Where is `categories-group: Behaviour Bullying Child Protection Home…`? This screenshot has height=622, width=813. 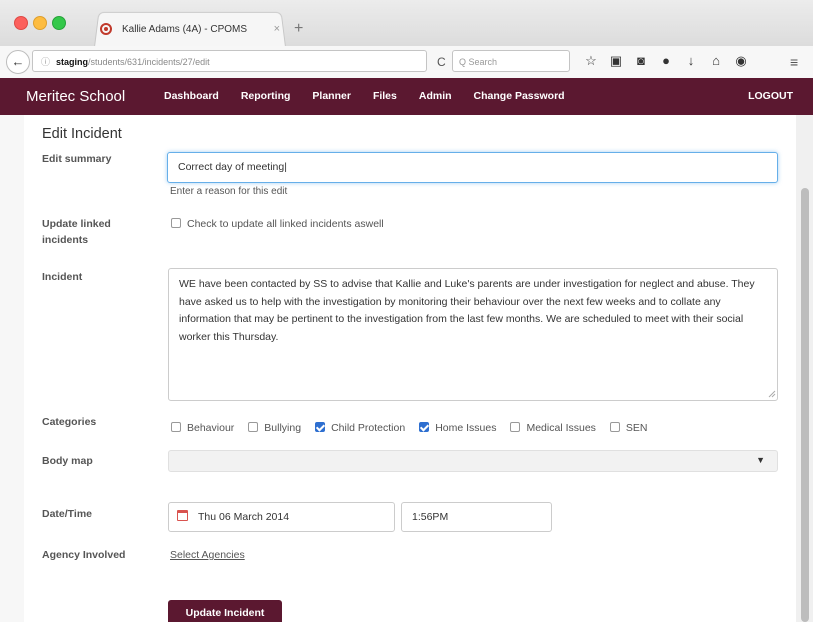 categories-group: Behaviour Bullying Child Protection Home… is located at coordinates (416, 428).